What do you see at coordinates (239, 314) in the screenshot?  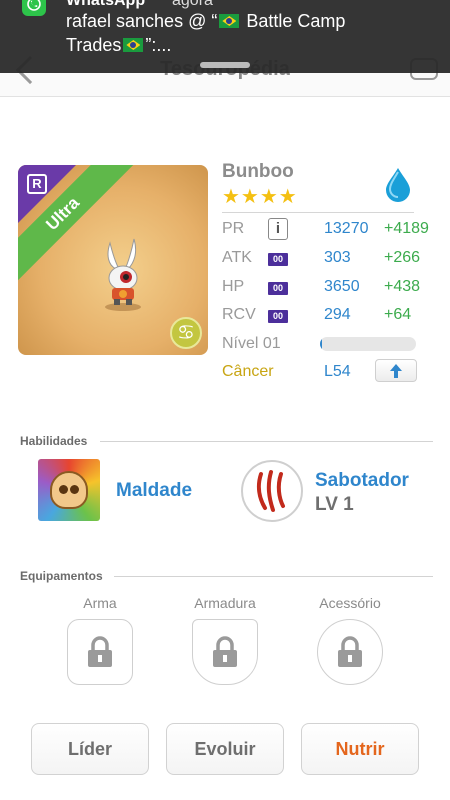 I see `stat-label: RCV` at bounding box center [239, 314].